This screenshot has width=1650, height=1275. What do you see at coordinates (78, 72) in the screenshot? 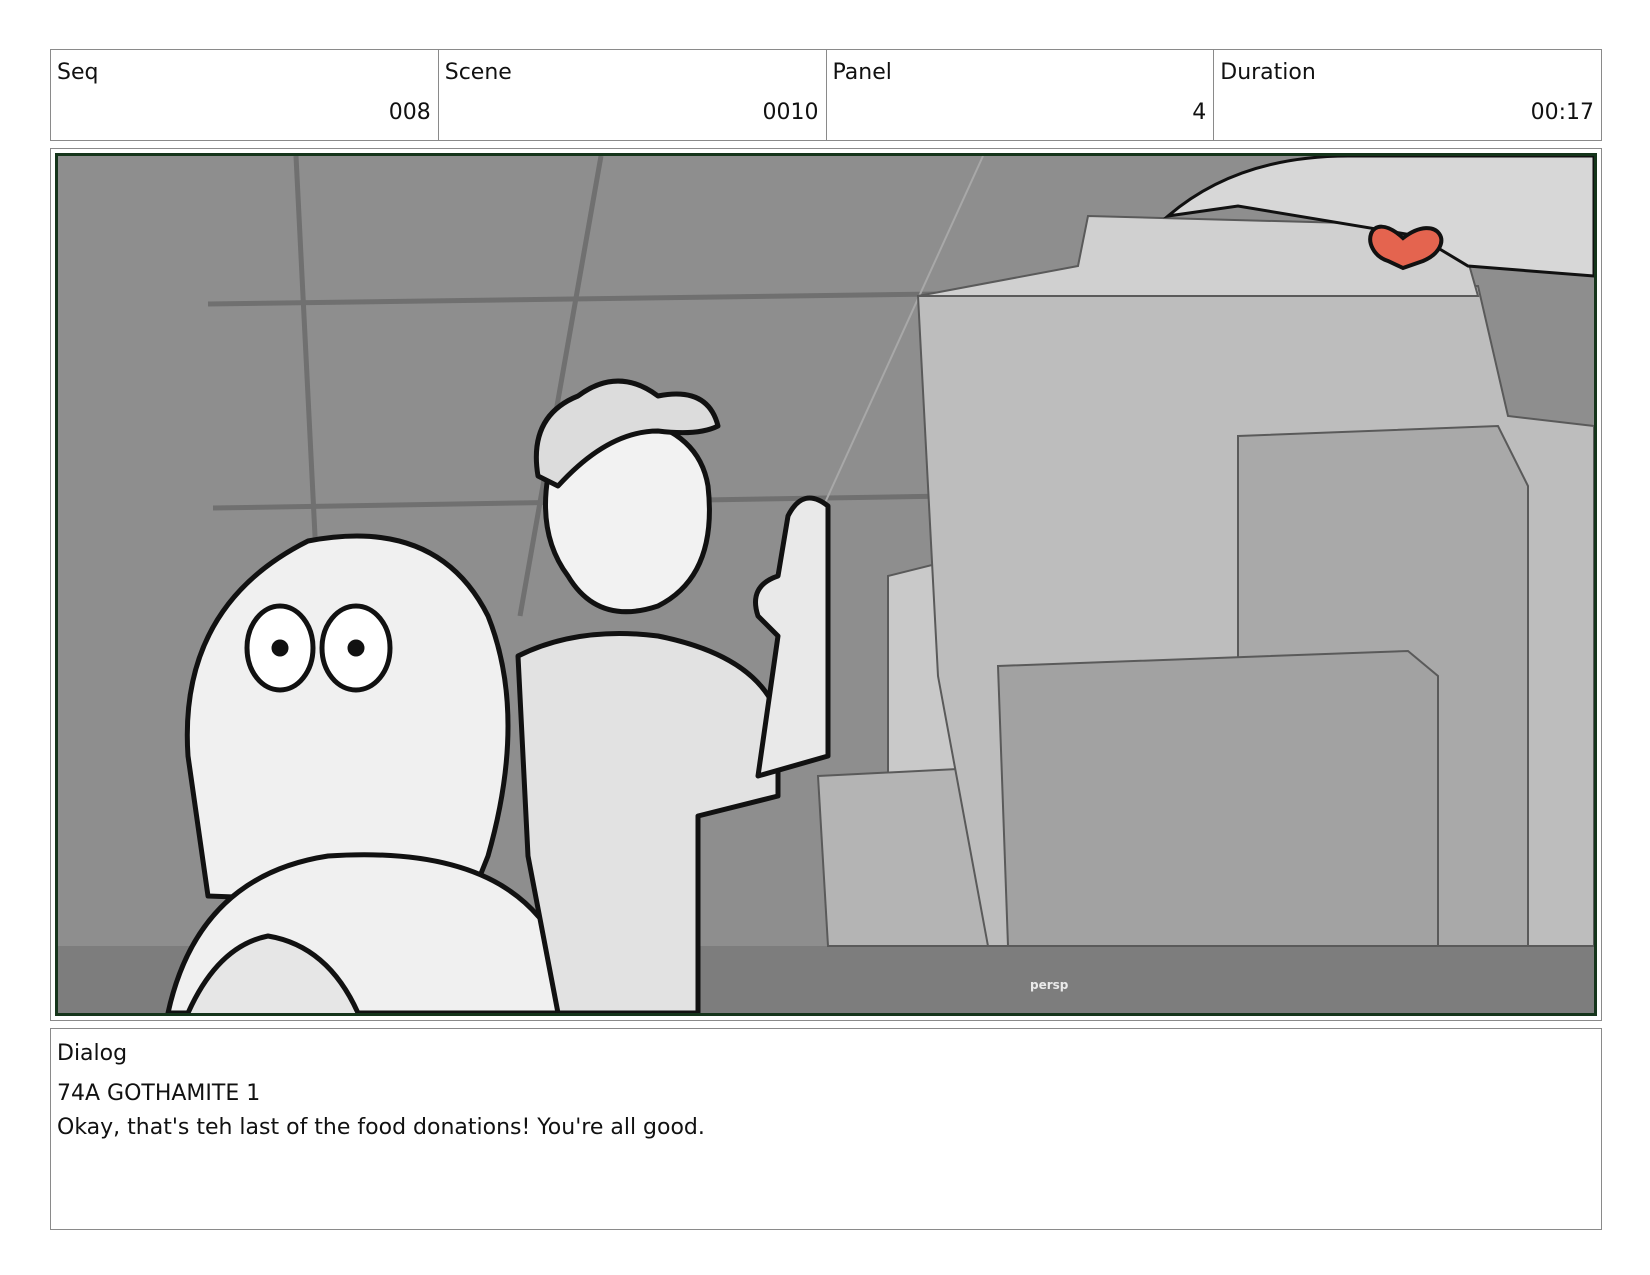
I see `seq-label: Seq` at bounding box center [78, 72].